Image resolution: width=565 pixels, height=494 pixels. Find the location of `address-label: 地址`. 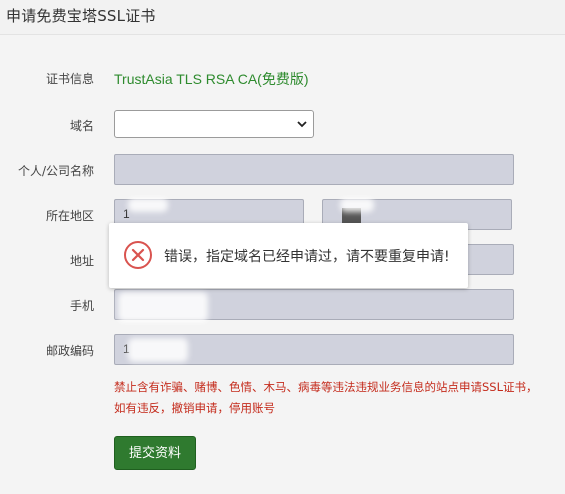

address-label: 地址 is located at coordinates (81, 261).